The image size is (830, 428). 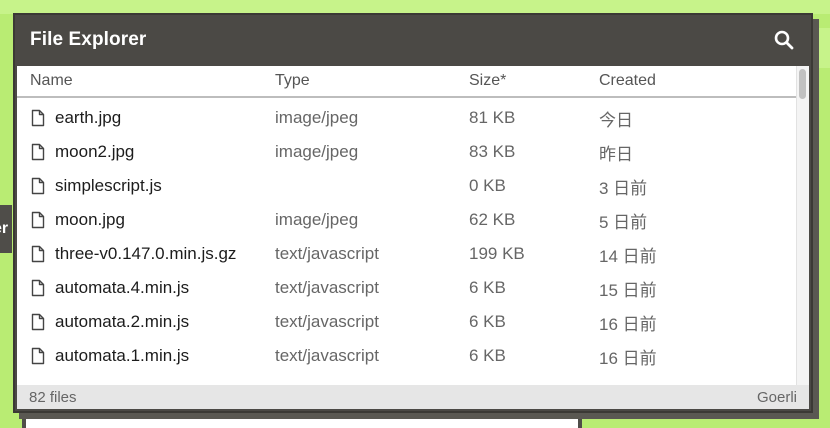 I want to click on file-name: simplescript.js, so click(x=108, y=185).